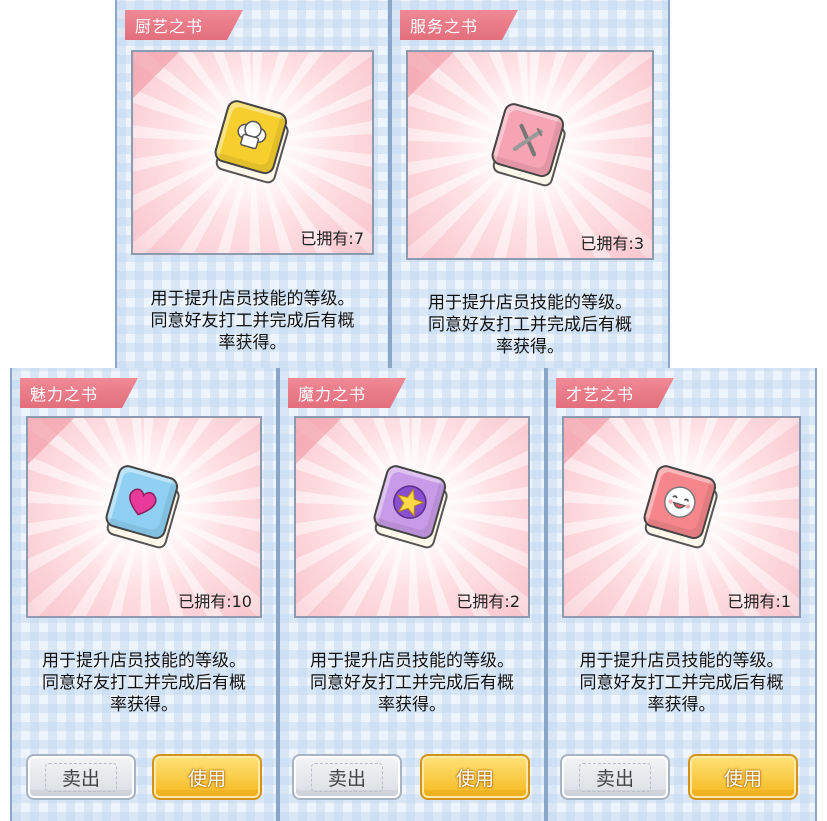  What do you see at coordinates (143, 502) in the screenshot?
I see `heart-icon` at bounding box center [143, 502].